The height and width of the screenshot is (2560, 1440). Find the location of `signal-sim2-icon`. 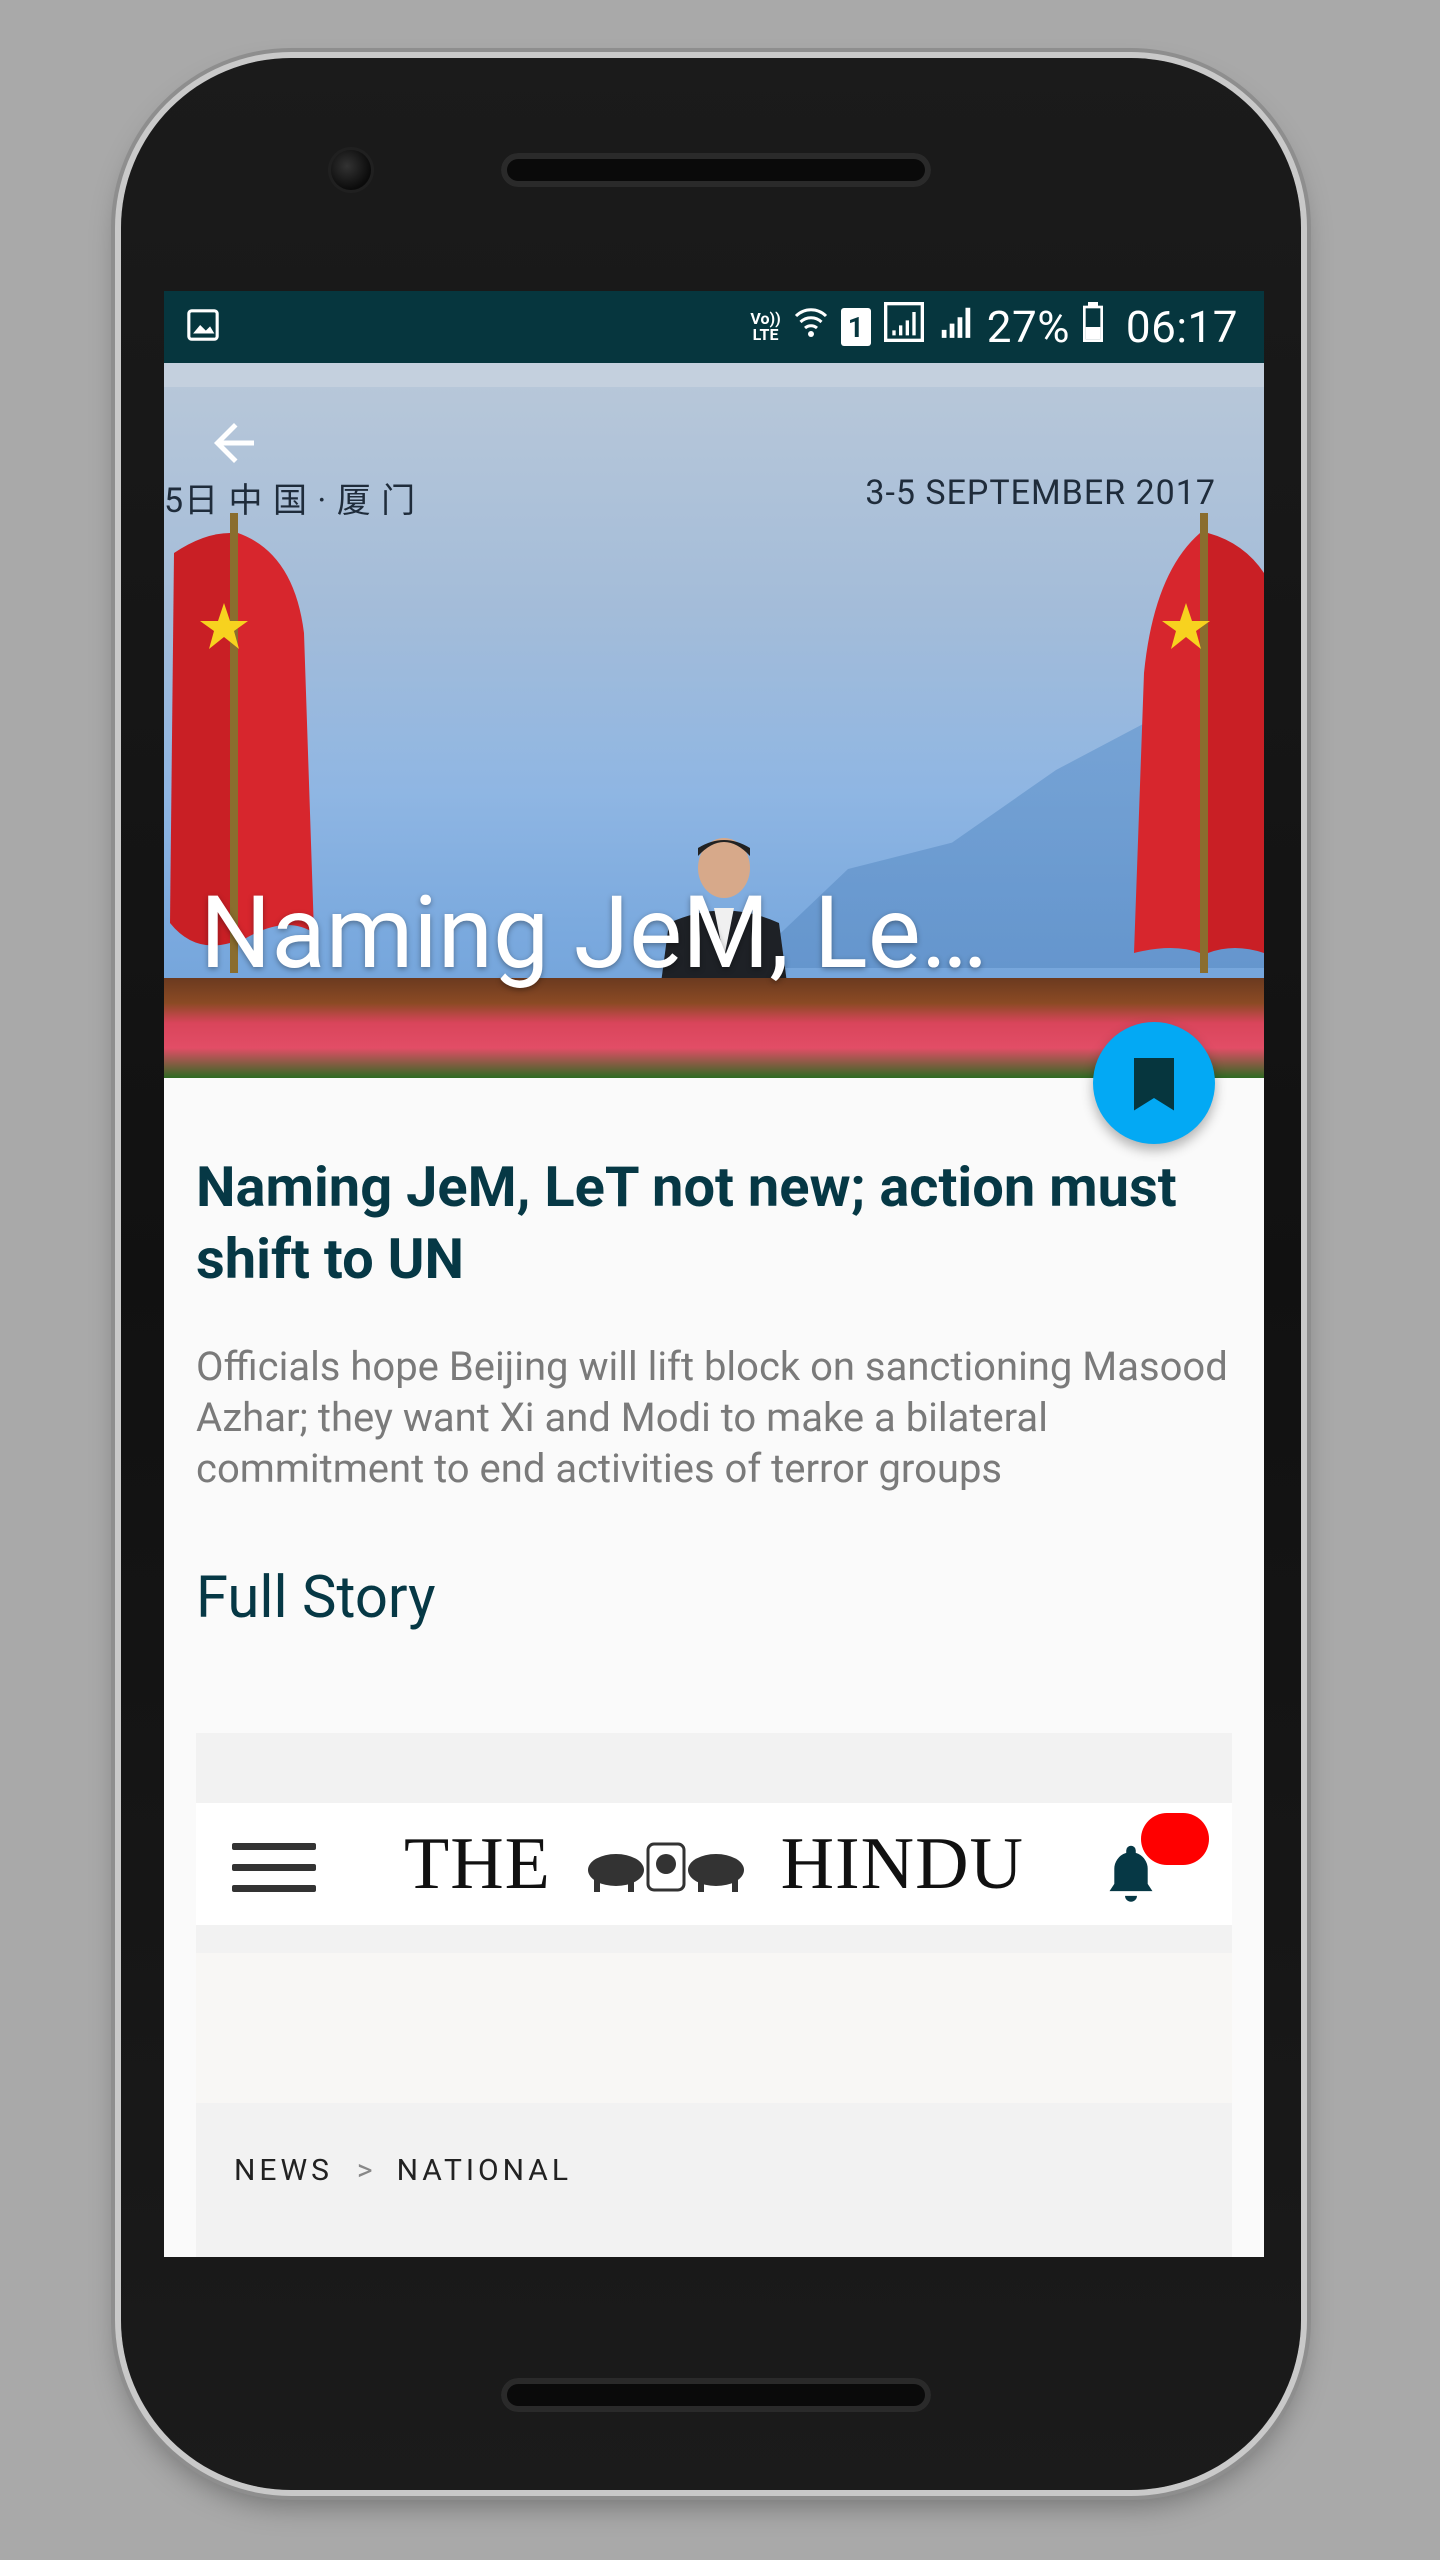

signal-sim2-icon is located at coordinates (956, 327).